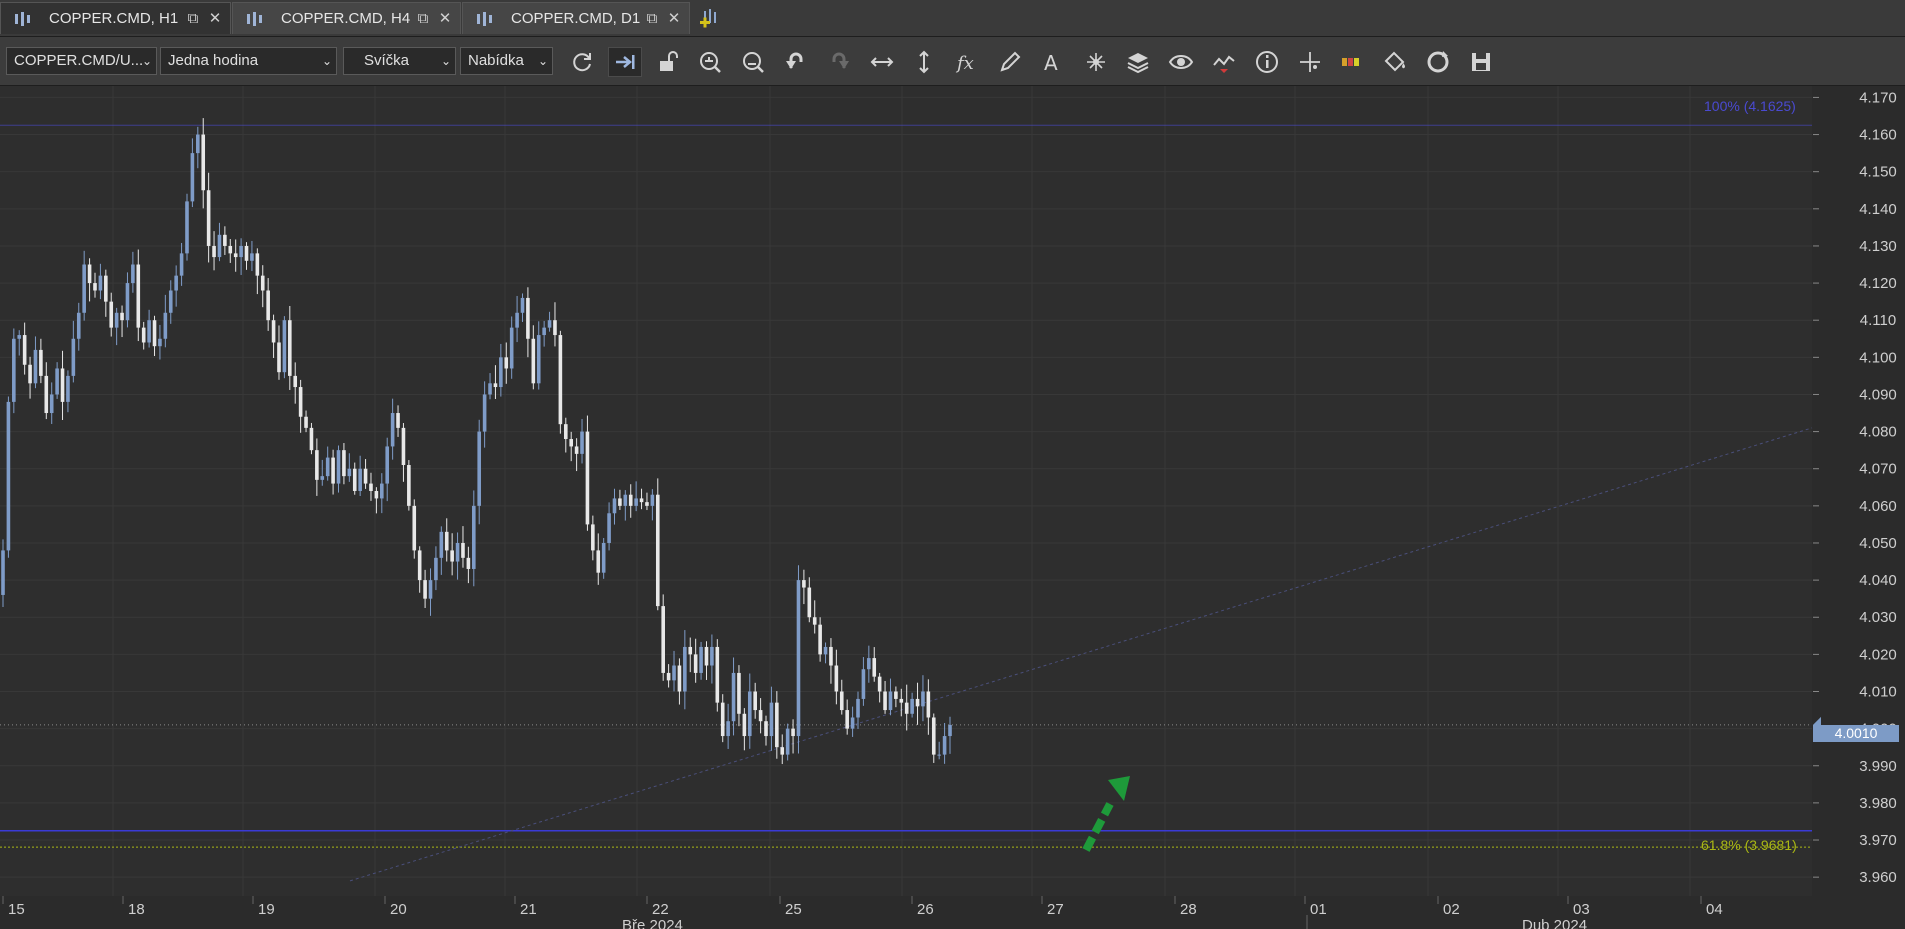 This screenshot has height=929, width=1905. Describe the element at coordinates (115, 18) in the screenshot. I see `tab-copper-h1: COPPER.CMD, H1 ⧉ ✕` at that location.